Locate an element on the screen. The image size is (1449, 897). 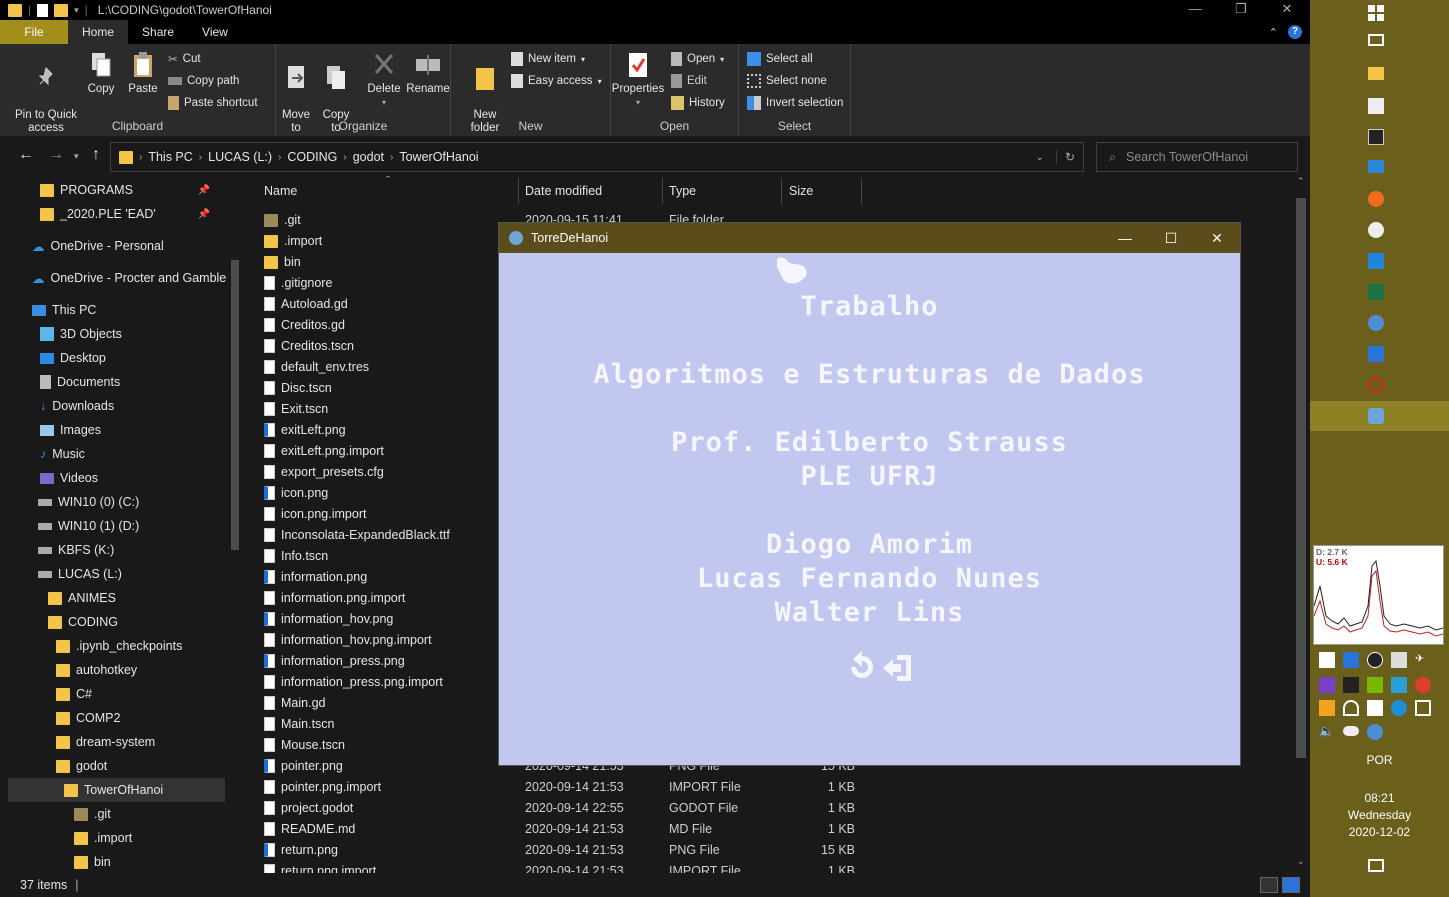
nav-item-music: ♪ Music is located at coordinates (62, 454).